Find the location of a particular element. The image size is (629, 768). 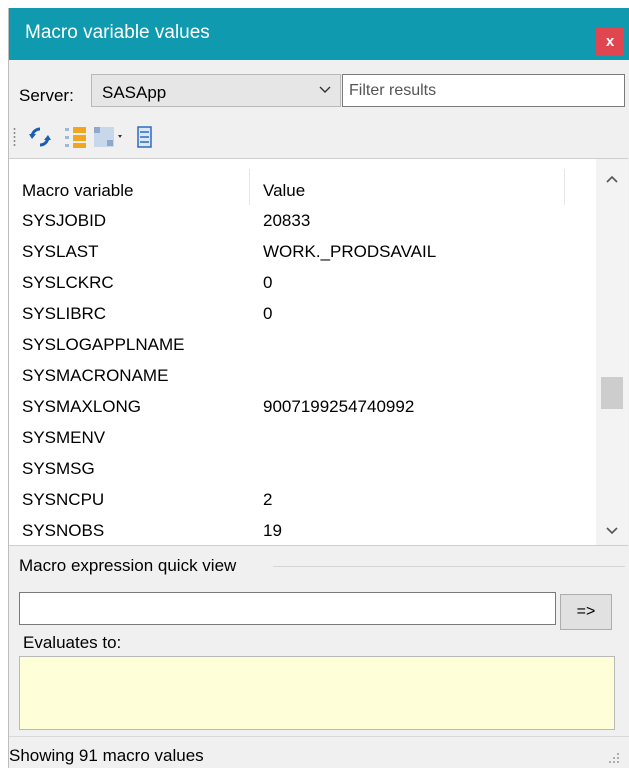

table-row: SYSMENV is located at coordinates (299, 437).